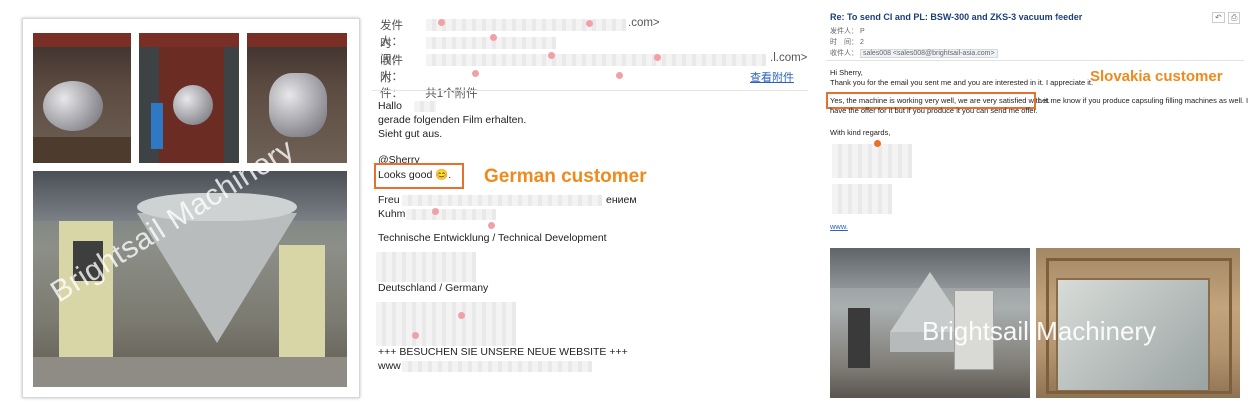 The width and height of the screenshot is (1256, 419). Describe the element at coordinates (390, 106) in the screenshot. I see `greeting: Hallo` at that location.